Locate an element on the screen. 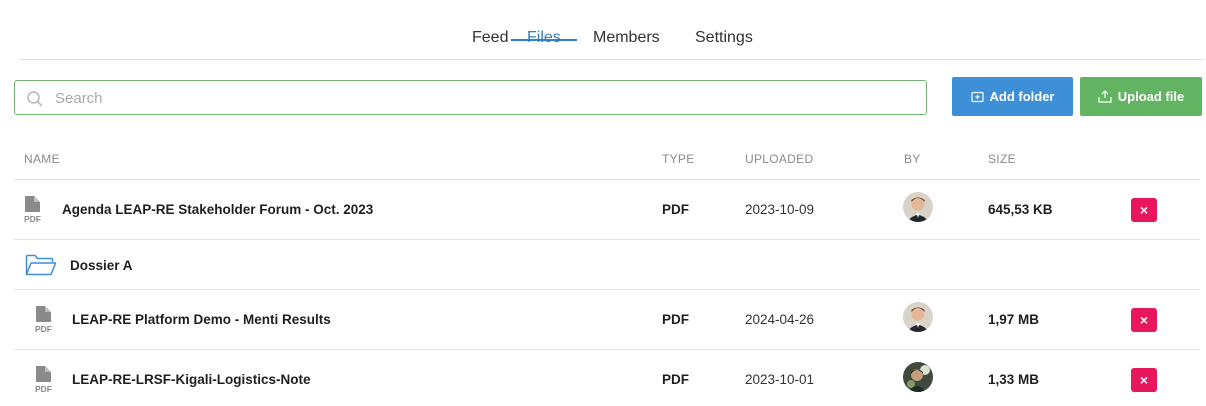  folder-plus-icon is located at coordinates (977, 96).